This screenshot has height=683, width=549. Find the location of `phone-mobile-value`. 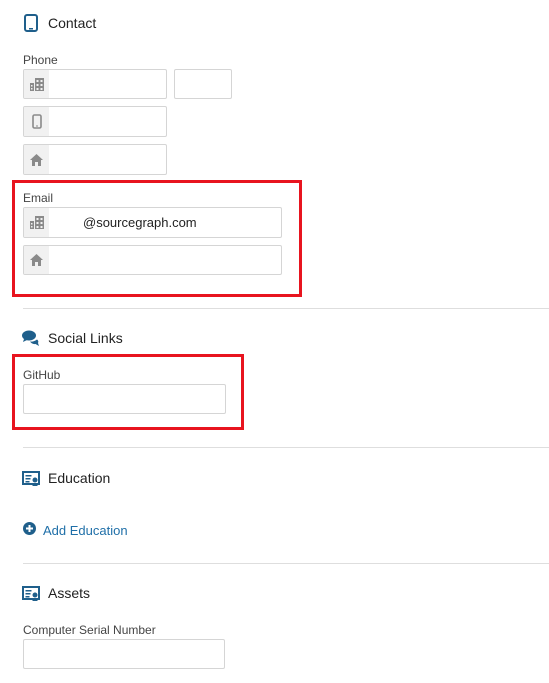

phone-mobile-value is located at coordinates (66, 121).